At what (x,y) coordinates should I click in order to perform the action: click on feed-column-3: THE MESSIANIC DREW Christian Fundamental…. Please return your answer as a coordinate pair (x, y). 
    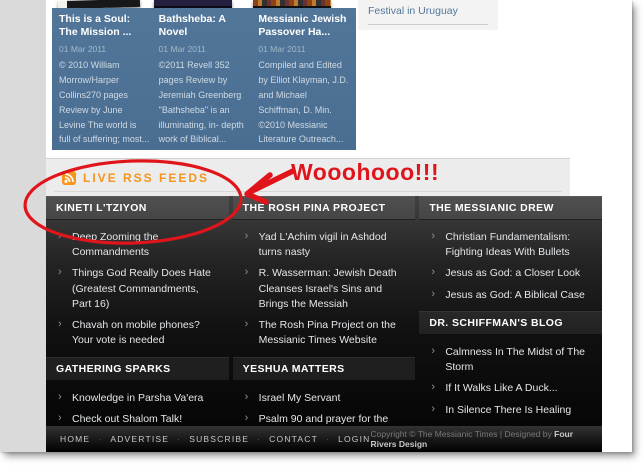
    Looking at the image, I should click on (510, 311).